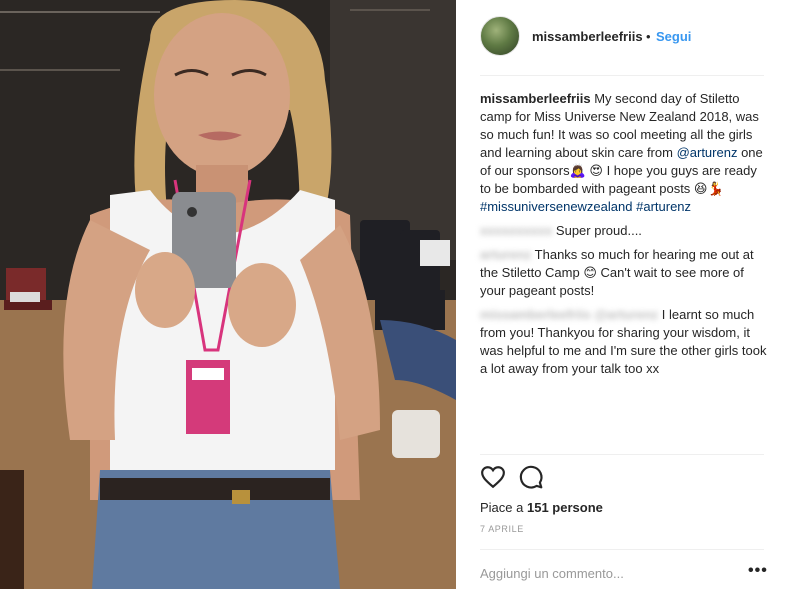  What do you see at coordinates (707, 152) in the screenshot?
I see `caption-mention: @arturenz` at bounding box center [707, 152].